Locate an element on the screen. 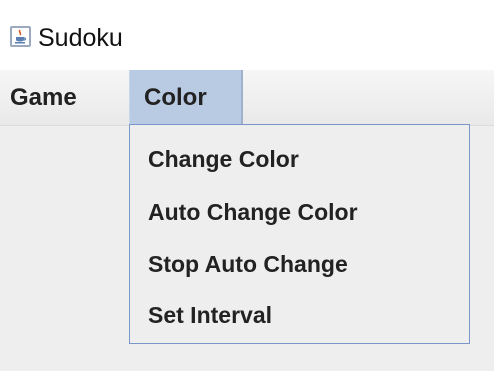 This screenshot has height=371, width=494. menu-item-auto-change-color: Auto Change Color is located at coordinates (253, 212).